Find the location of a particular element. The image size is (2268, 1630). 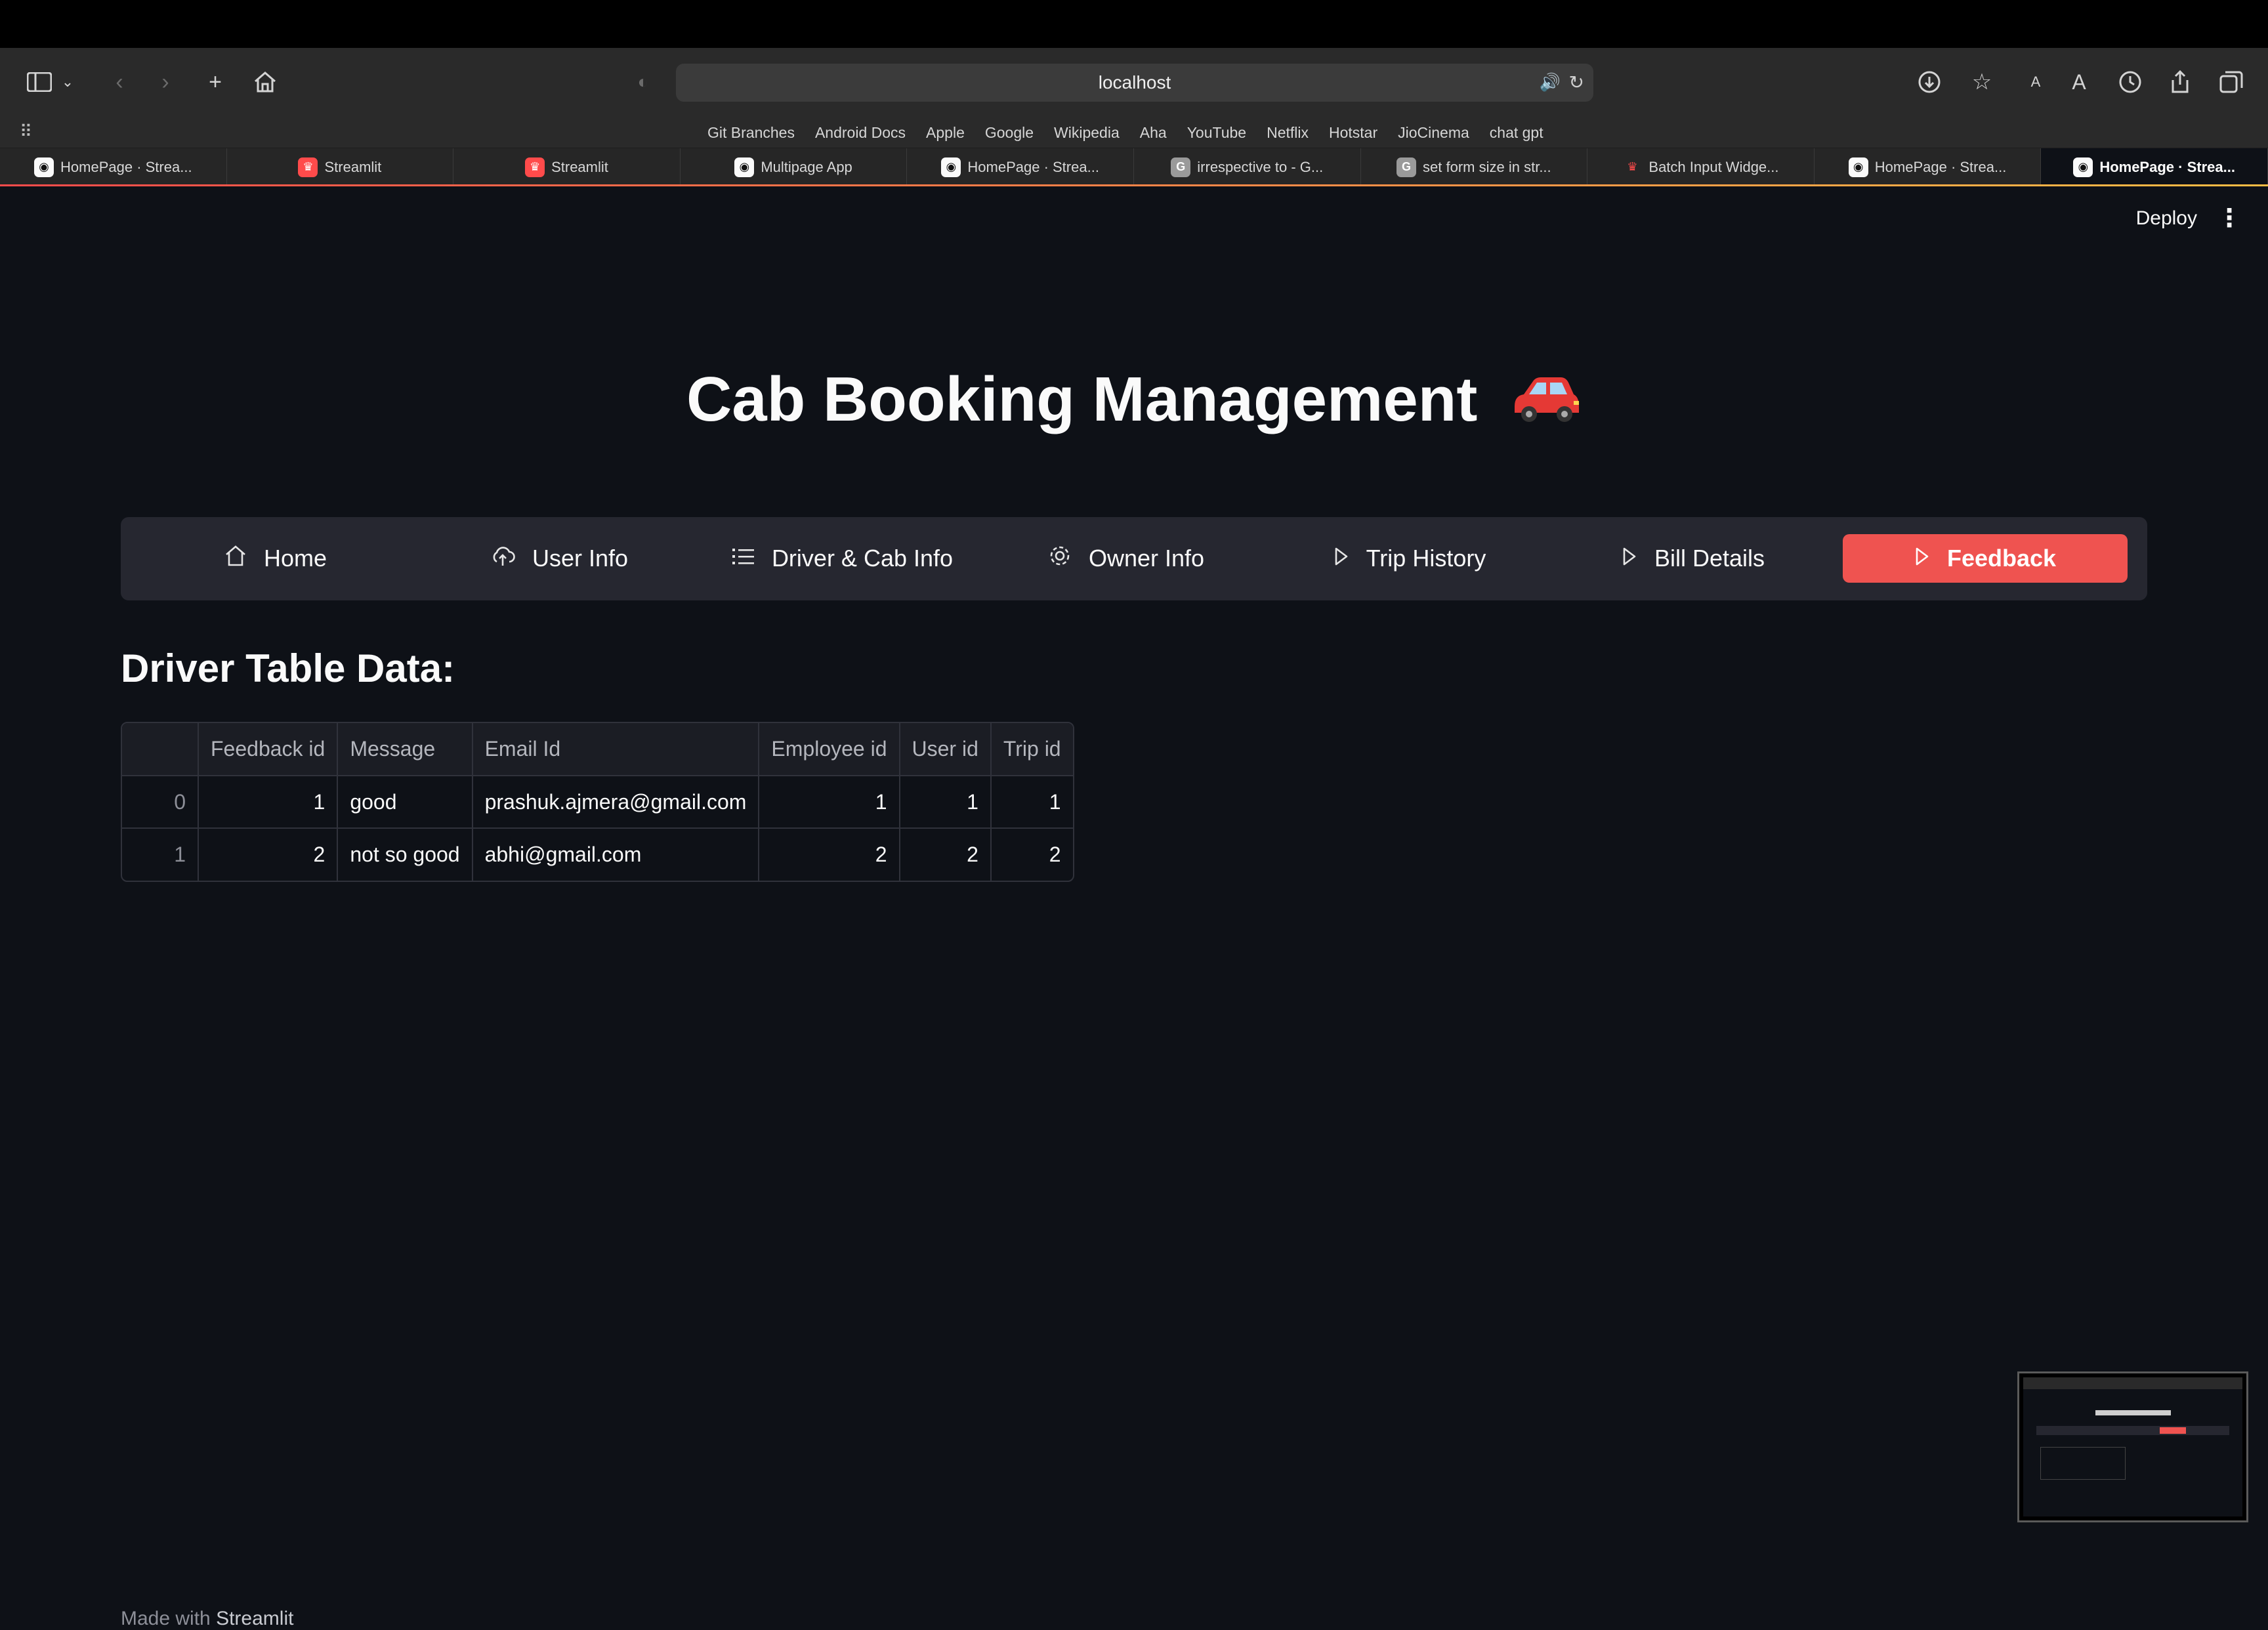

nav-owner-info: Owner Info is located at coordinates (1126, 558).